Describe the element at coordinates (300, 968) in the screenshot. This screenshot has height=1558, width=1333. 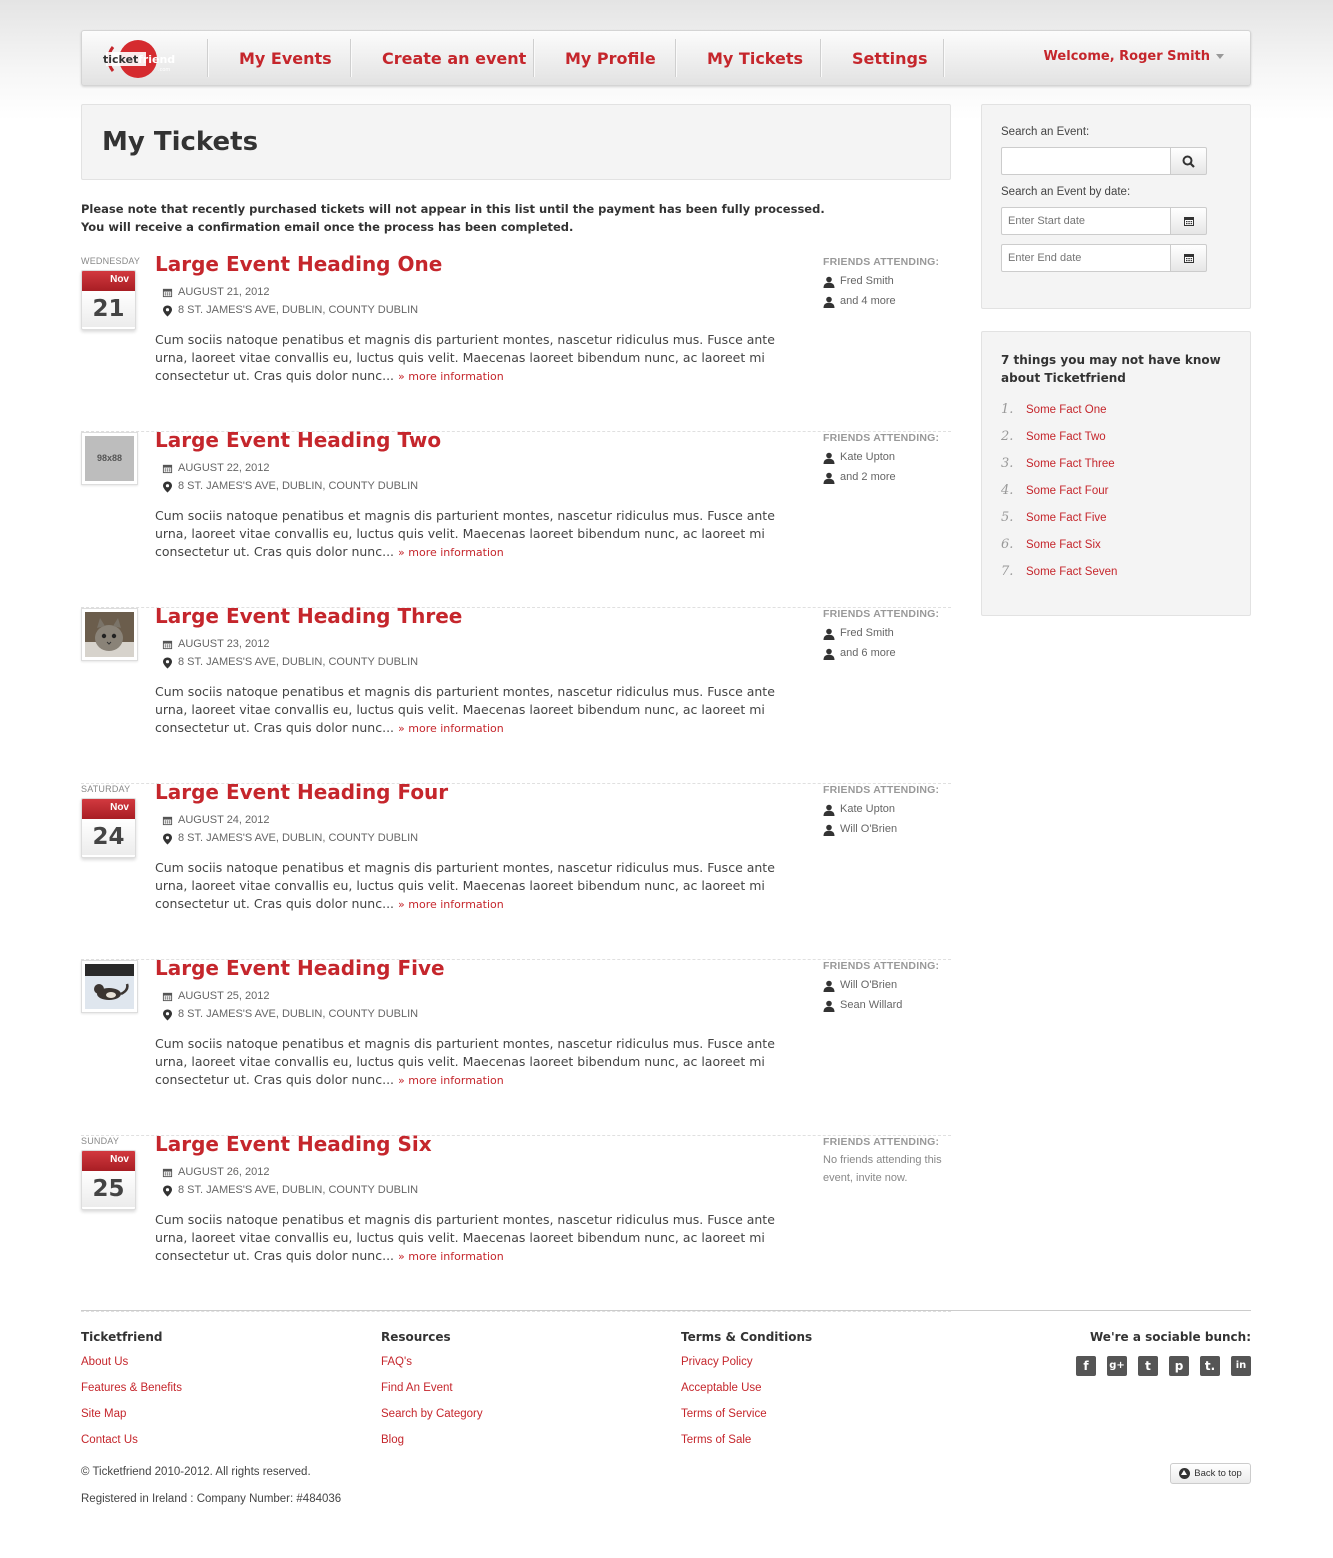
I see `event-heading: Large Event Heading Five` at that location.